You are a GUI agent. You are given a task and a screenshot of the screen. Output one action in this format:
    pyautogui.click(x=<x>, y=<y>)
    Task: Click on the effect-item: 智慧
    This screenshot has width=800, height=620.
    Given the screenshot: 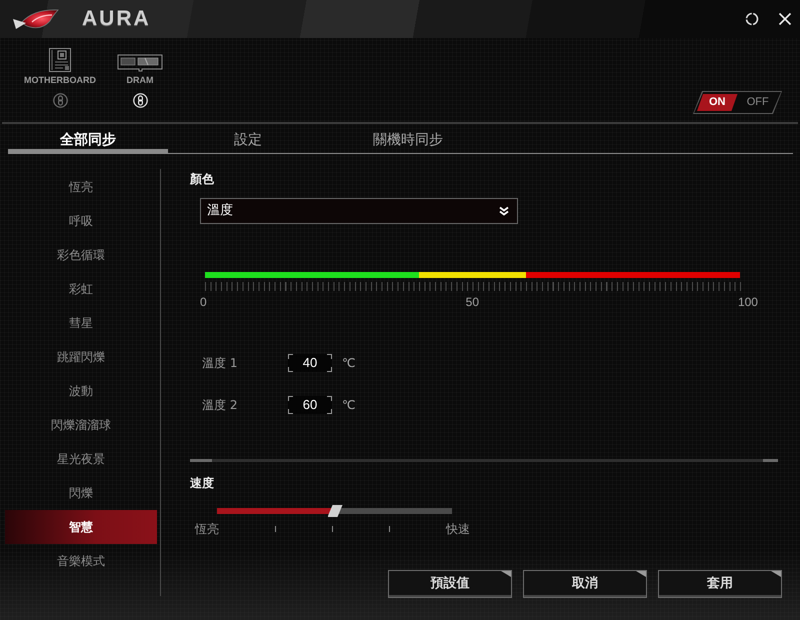 What is the action you would take?
    pyautogui.click(x=81, y=527)
    